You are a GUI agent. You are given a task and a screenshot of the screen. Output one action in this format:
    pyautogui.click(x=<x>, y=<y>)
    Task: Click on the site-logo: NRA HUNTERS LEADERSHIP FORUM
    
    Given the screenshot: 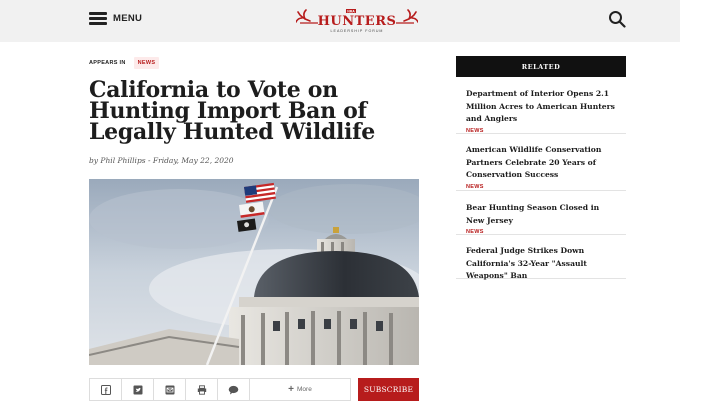 What is the action you would take?
    pyautogui.click(x=357, y=21)
    